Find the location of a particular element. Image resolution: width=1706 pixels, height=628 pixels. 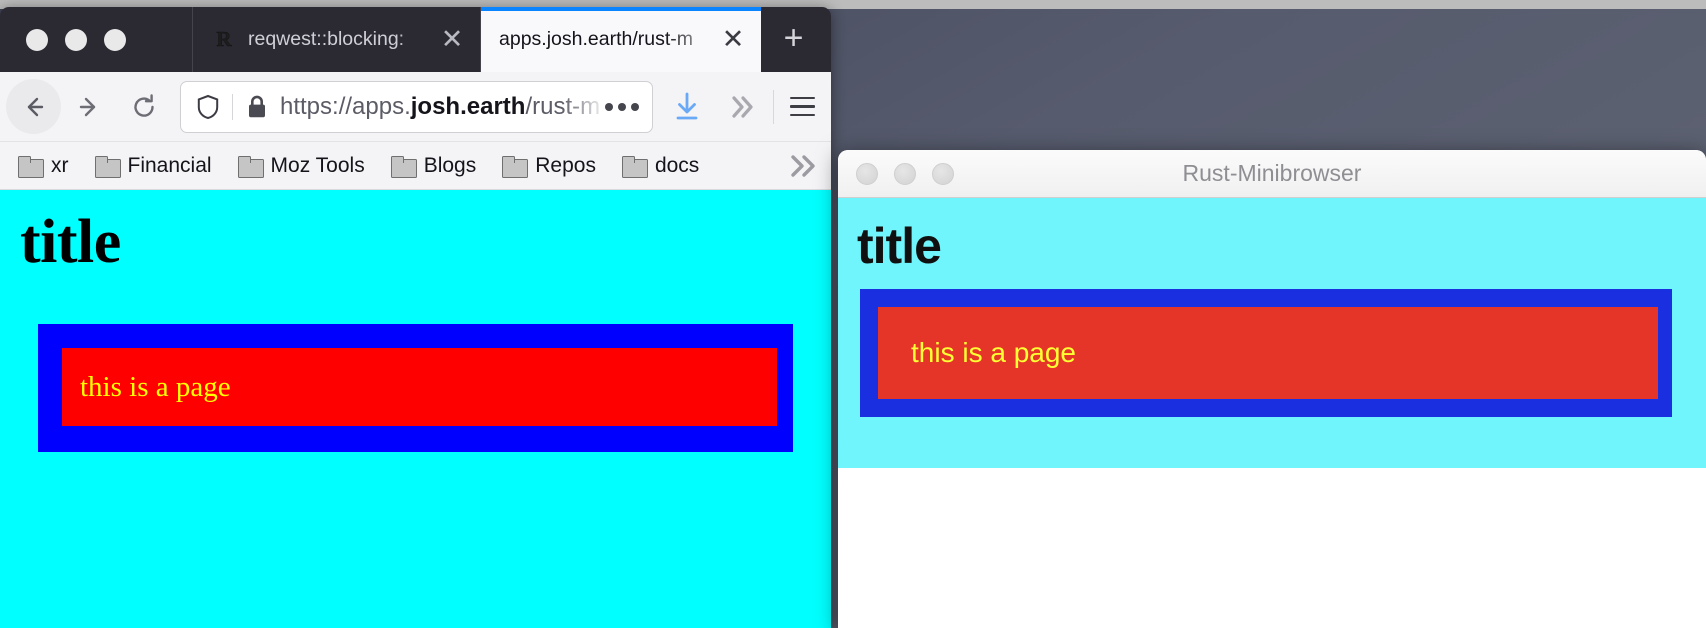

page-actions-button is located at coordinates (622, 106).